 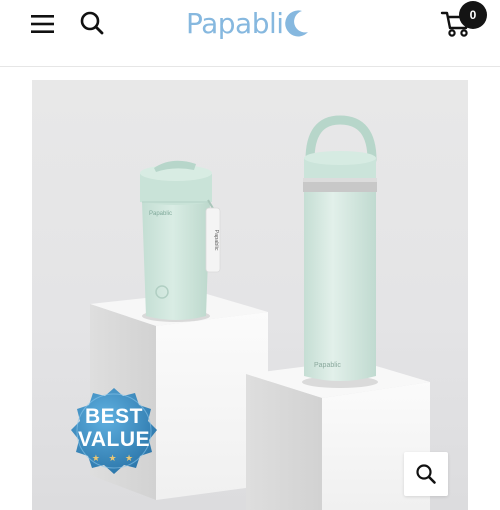 I want to click on water-bottle: Papablic, so click(x=340, y=251).